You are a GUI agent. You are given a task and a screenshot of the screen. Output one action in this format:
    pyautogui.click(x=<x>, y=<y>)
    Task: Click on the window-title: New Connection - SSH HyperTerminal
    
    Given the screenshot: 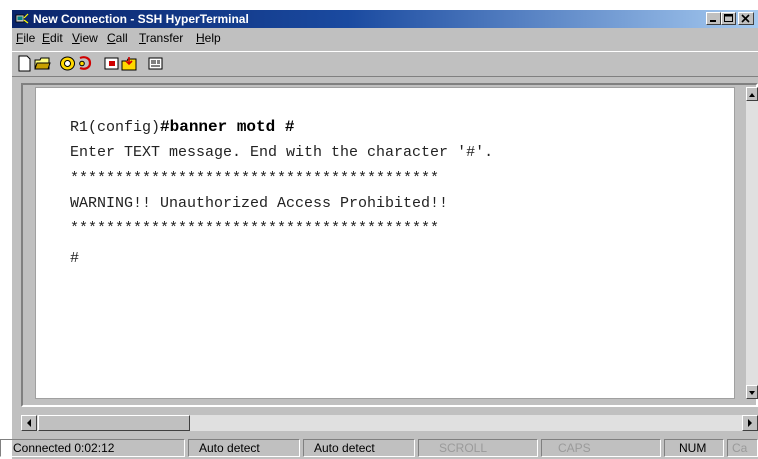 What is the action you would take?
    pyautogui.click(x=141, y=19)
    